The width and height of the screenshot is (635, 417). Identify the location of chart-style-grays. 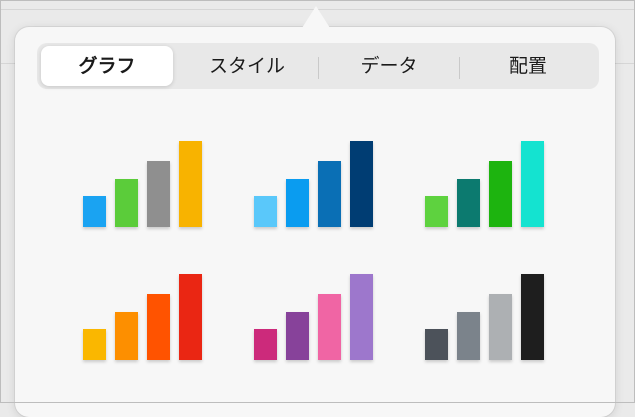
(495, 305).